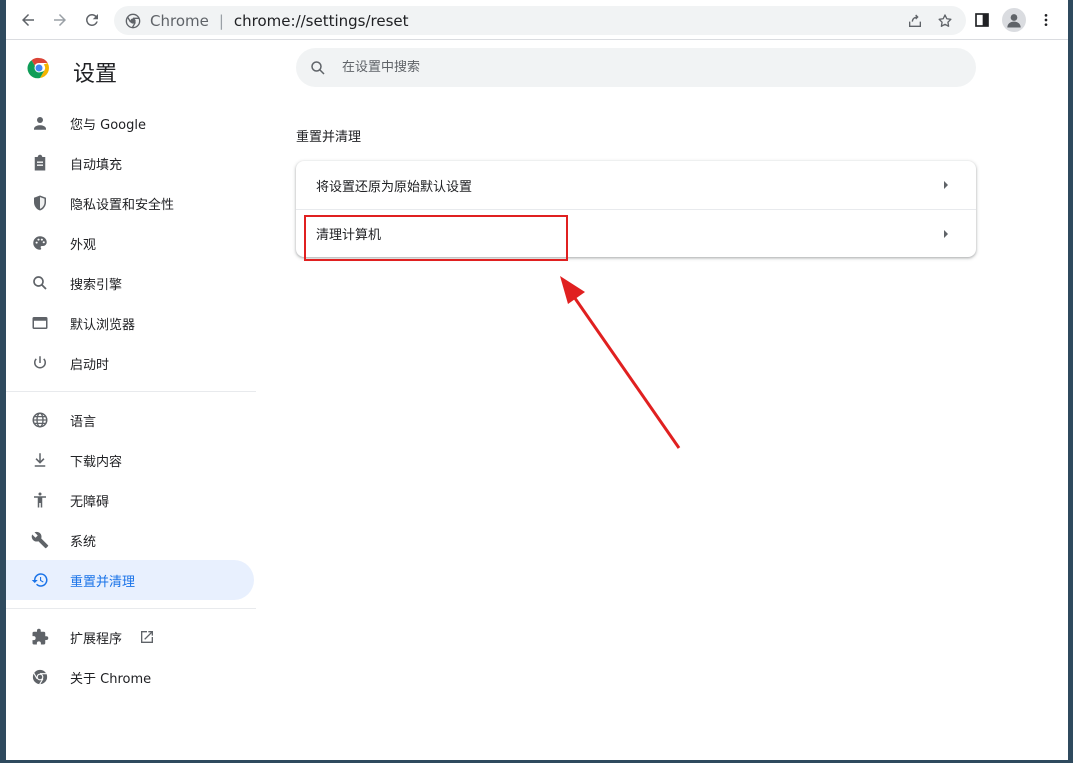  Describe the element at coordinates (130, 500) in the screenshot. I see `sidebar-item-accessibility: 无障碍` at that location.